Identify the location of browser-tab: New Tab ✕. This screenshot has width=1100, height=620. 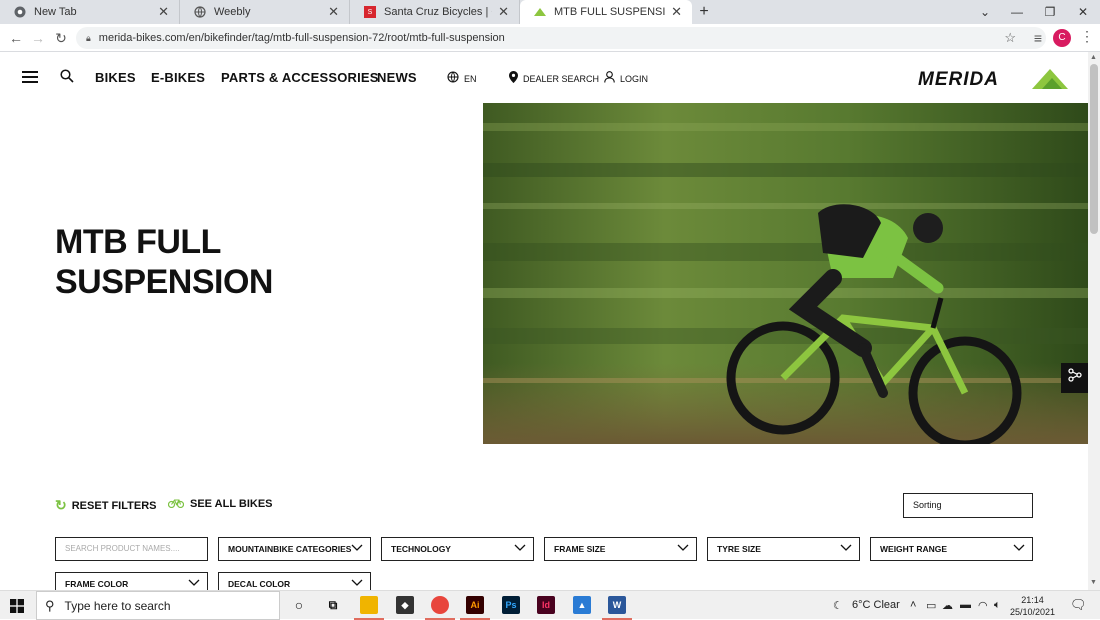
(90, 12).